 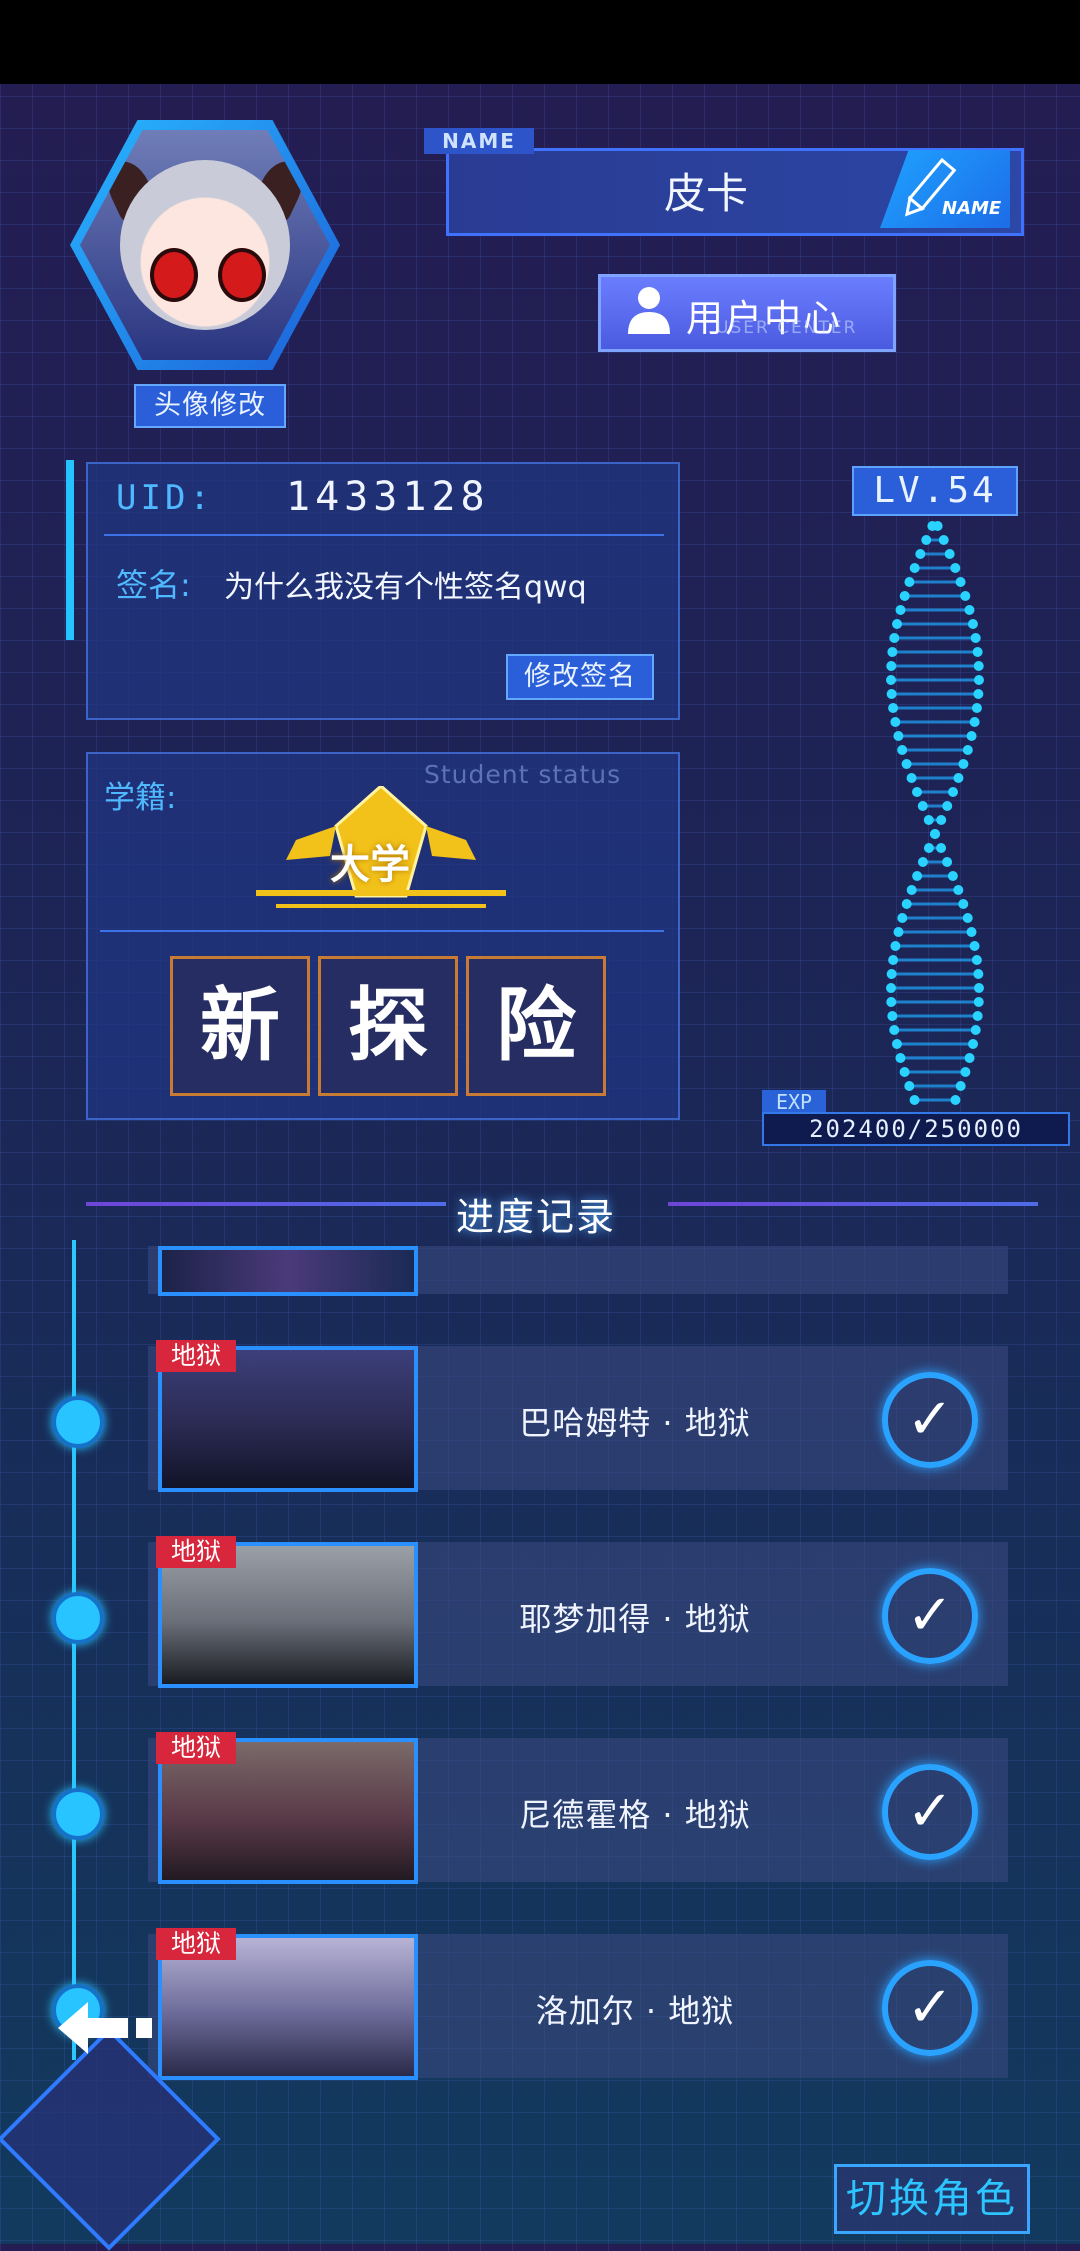 What do you see at coordinates (935, 491) in the screenshot?
I see `level-badge: LV.54` at bounding box center [935, 491].